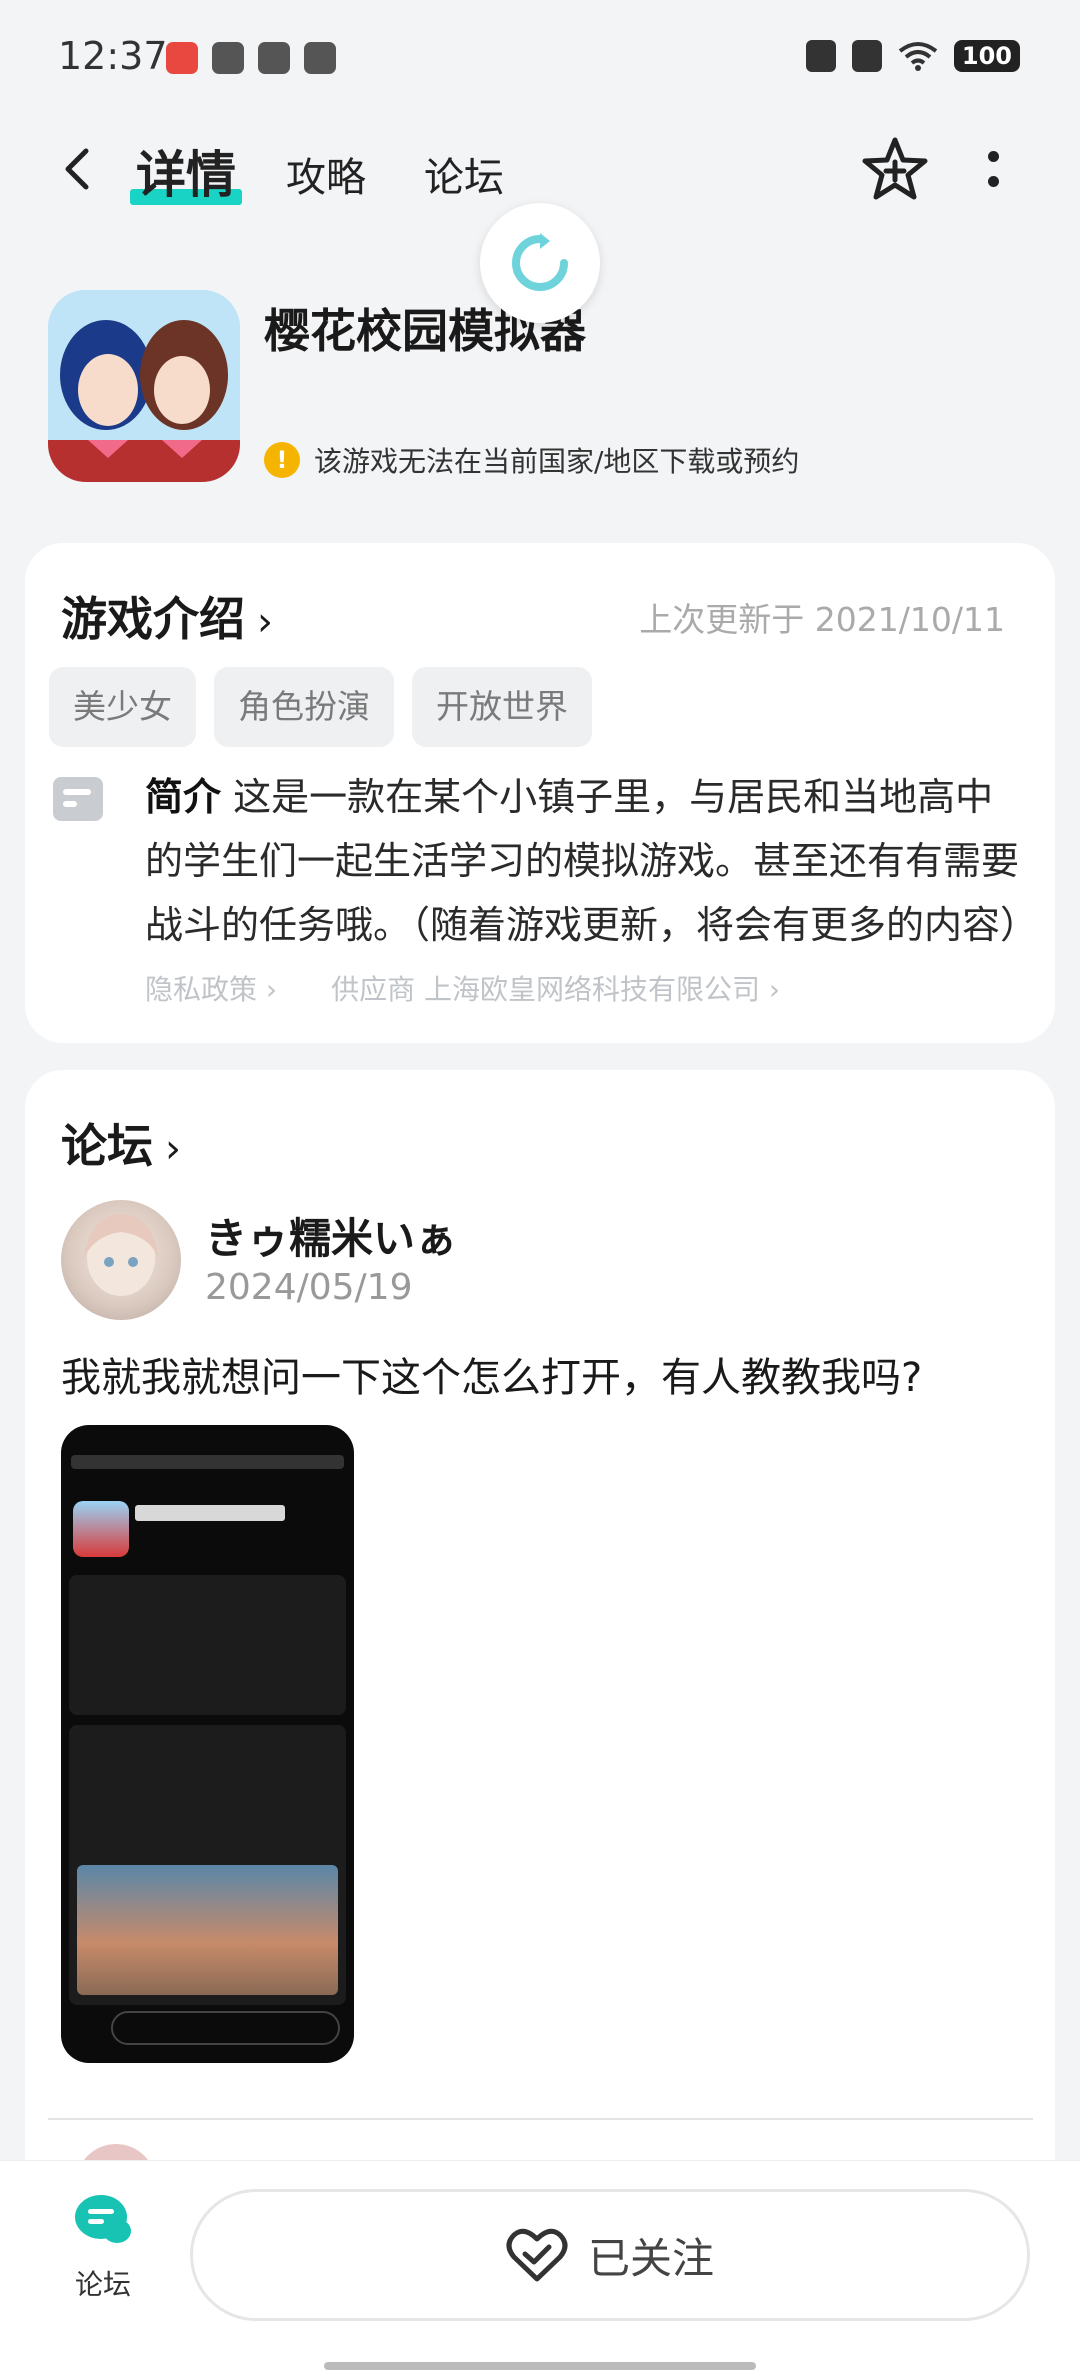 The height and width of the screenshot is (2376, 1080). Describe the element at coordinates (540, 2366) in the screenshot. I see `home-indicator` at that location.